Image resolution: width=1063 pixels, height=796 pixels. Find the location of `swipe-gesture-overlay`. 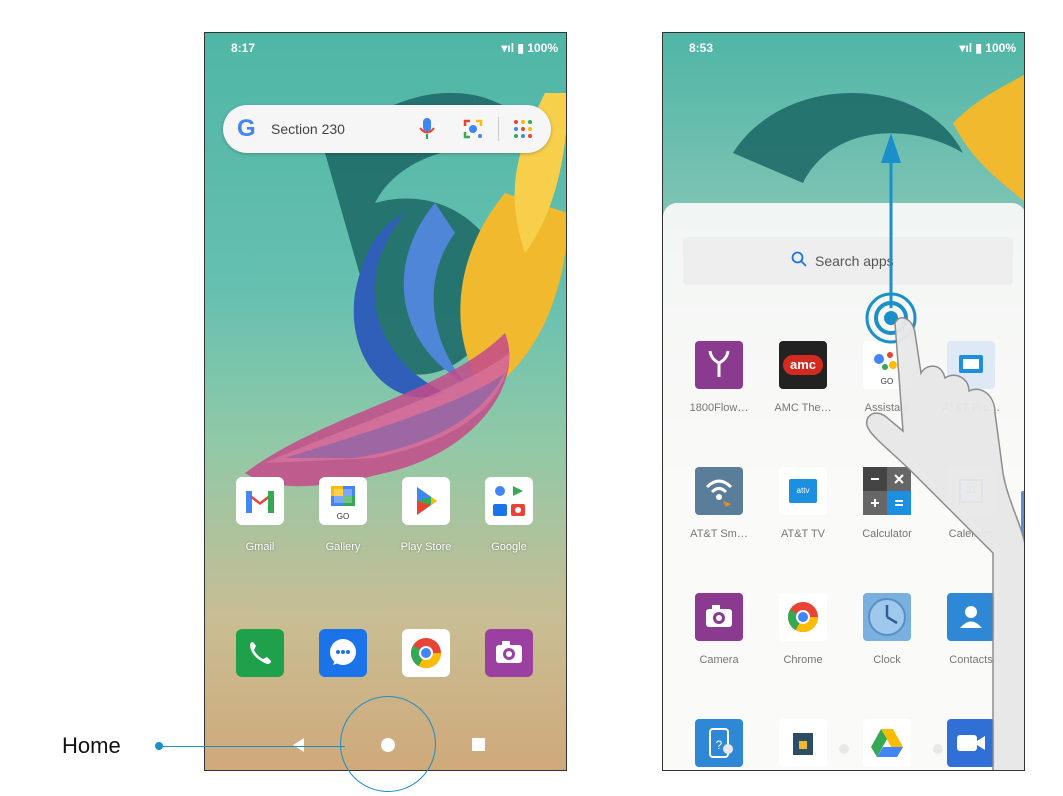

swipe-gesture-overlay is located at coordinates (944, 451).